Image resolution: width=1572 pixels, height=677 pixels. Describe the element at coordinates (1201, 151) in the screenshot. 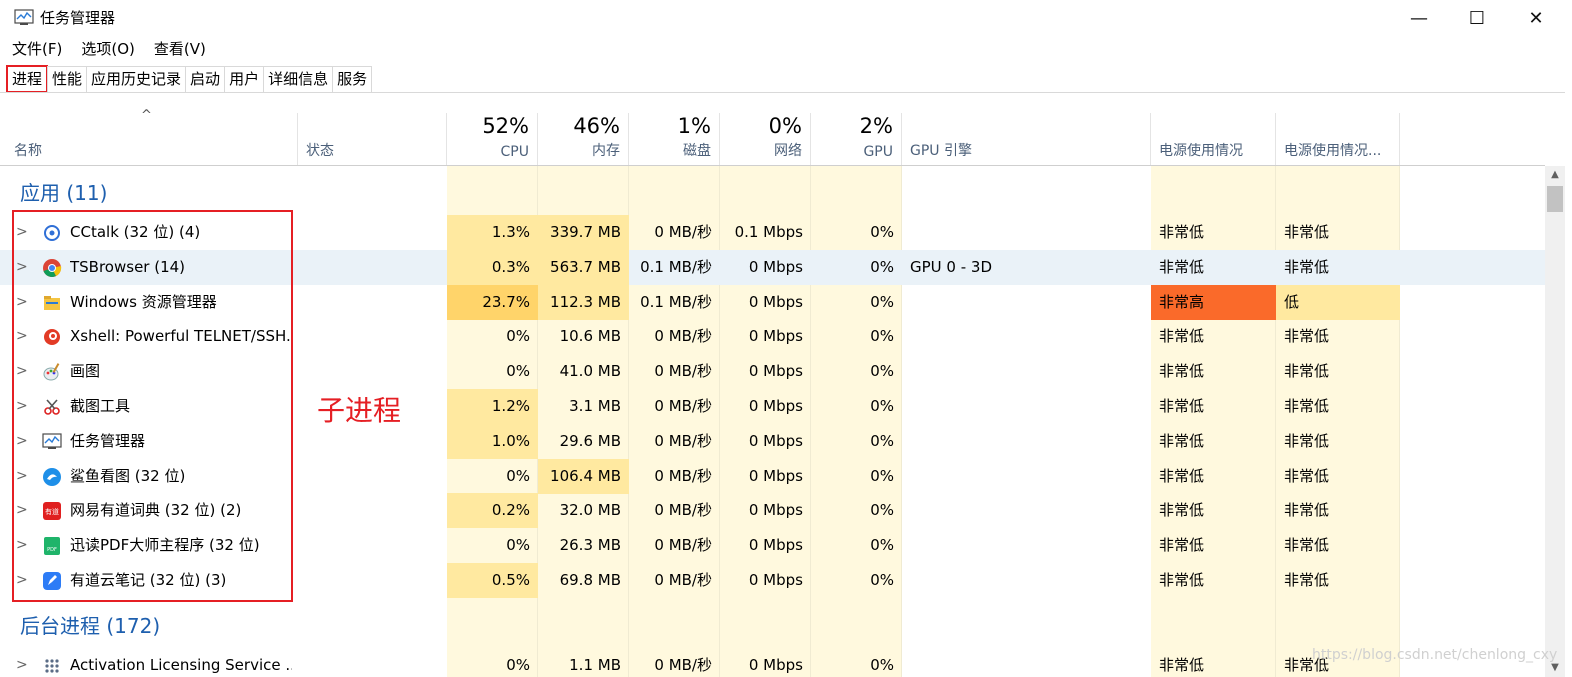

I see `header-power-label: 电源使用情况` at that location.